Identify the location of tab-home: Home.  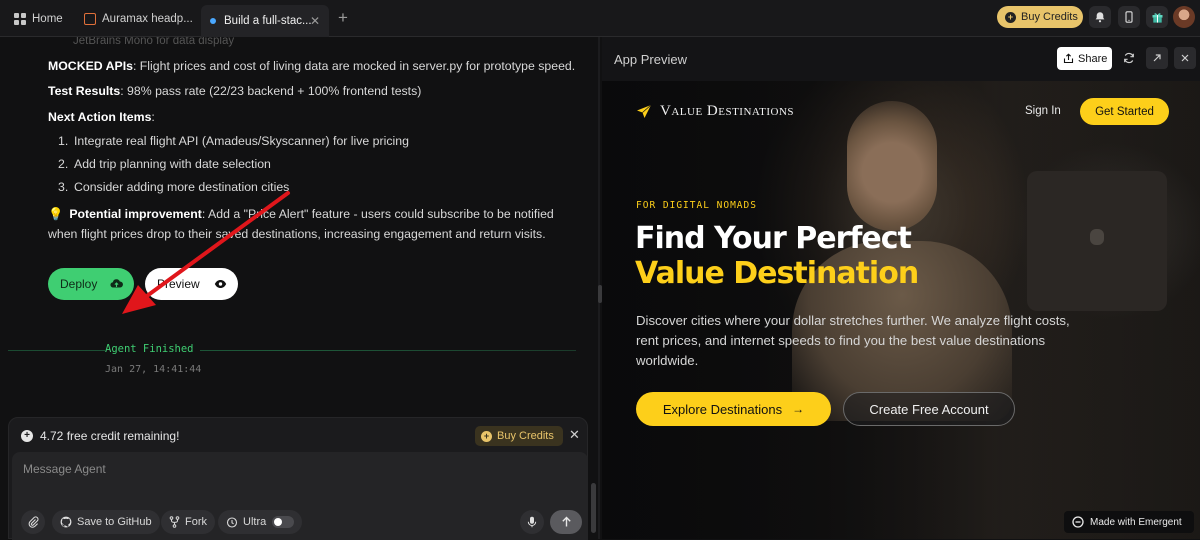
(38, 19).